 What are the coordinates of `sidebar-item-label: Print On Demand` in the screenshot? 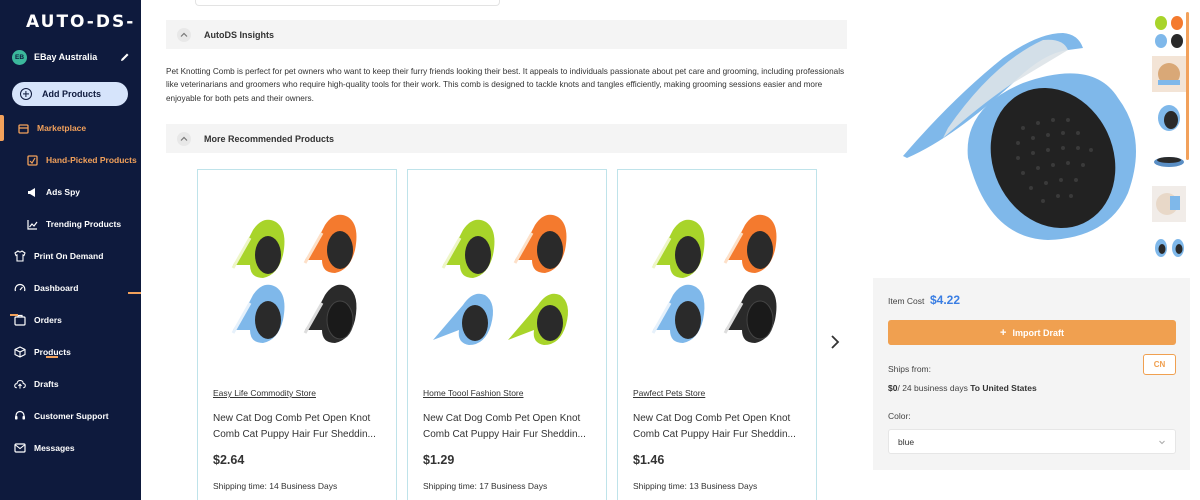 It's located at (69, 256).